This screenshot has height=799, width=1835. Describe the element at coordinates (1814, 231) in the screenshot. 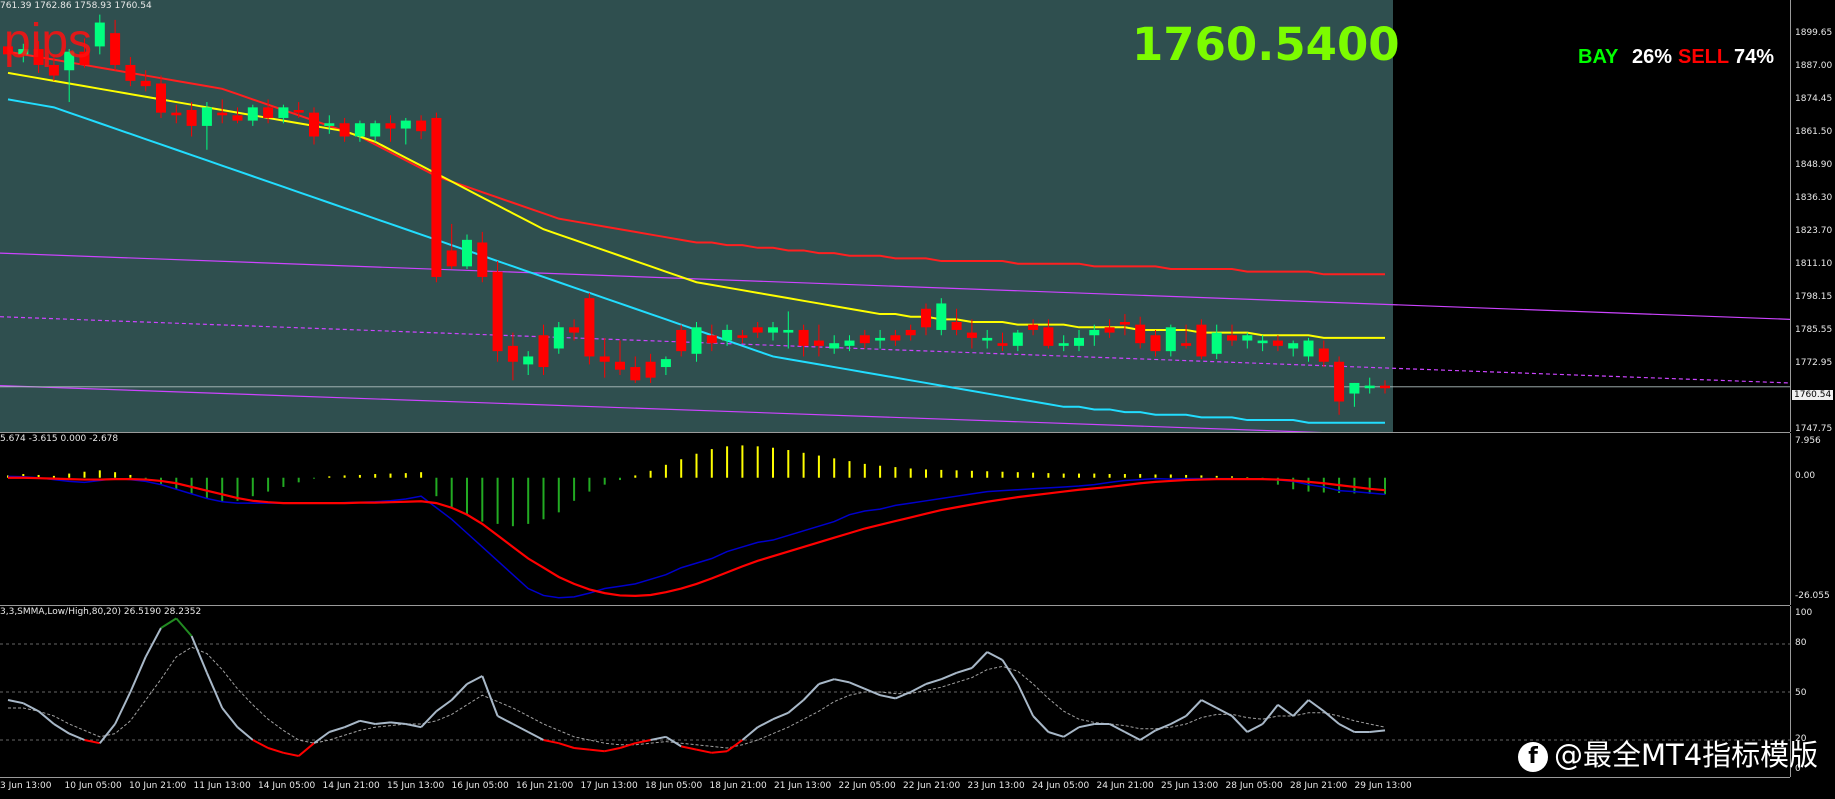

I see `axis-tick-label: 1823.70` at that location.